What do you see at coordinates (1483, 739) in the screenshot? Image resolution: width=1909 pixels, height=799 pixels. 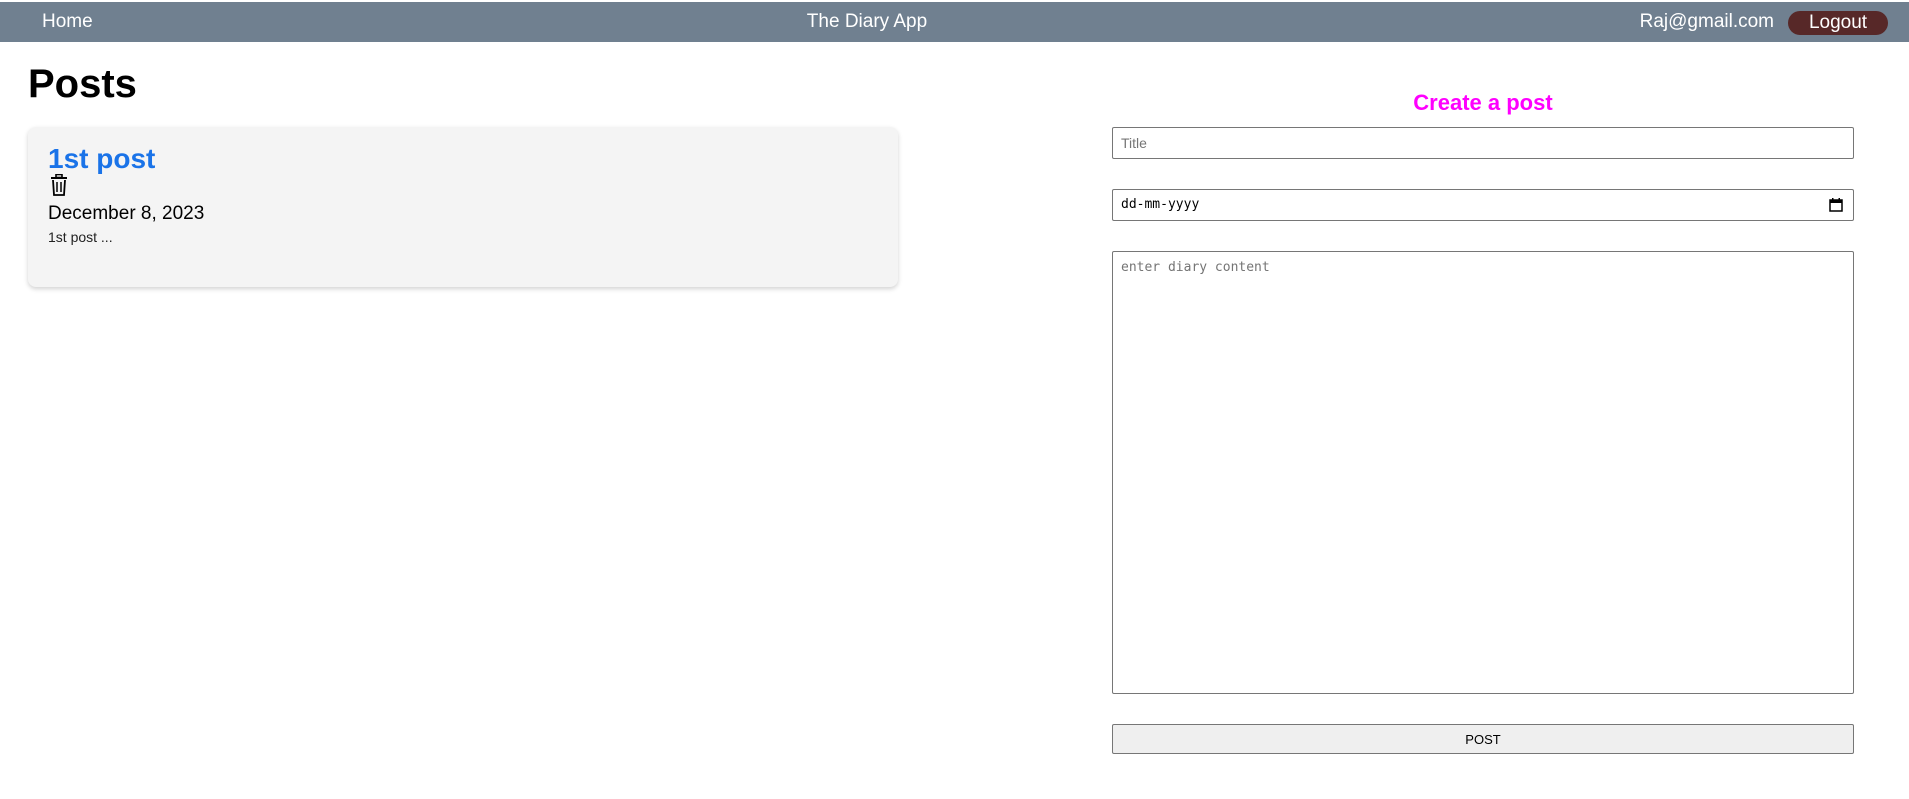 I see `post-submit-button: POST` at bounding box center [1483, 739].